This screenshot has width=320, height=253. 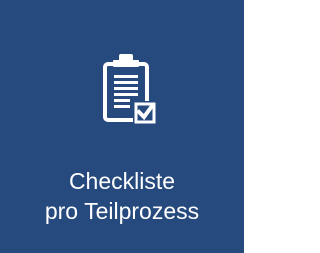 I want to click on clipboard-checklist-icon, so click(x=130, y=89).